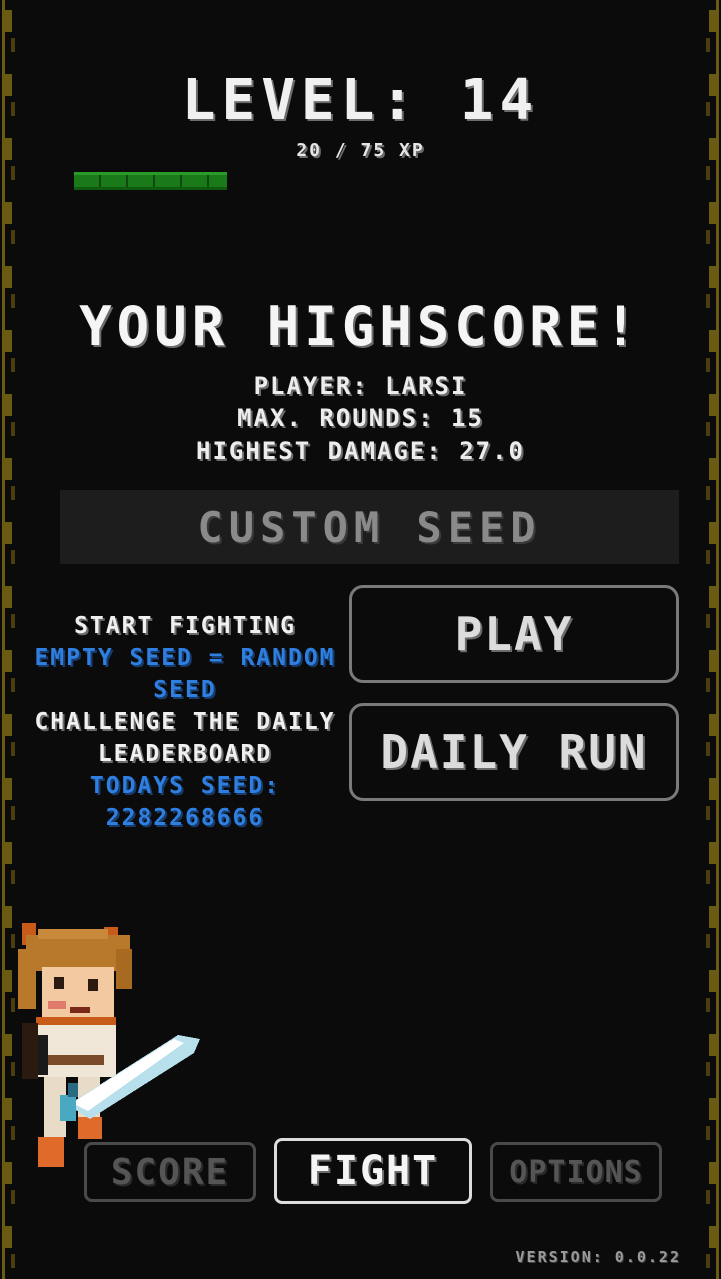 The width and height of the screenshot is (721, 1279). What do you see at coordinates (373, 1171) in the screenshot?
I see `tab-fight: FIGHT` at bounding box center [373, 1171].